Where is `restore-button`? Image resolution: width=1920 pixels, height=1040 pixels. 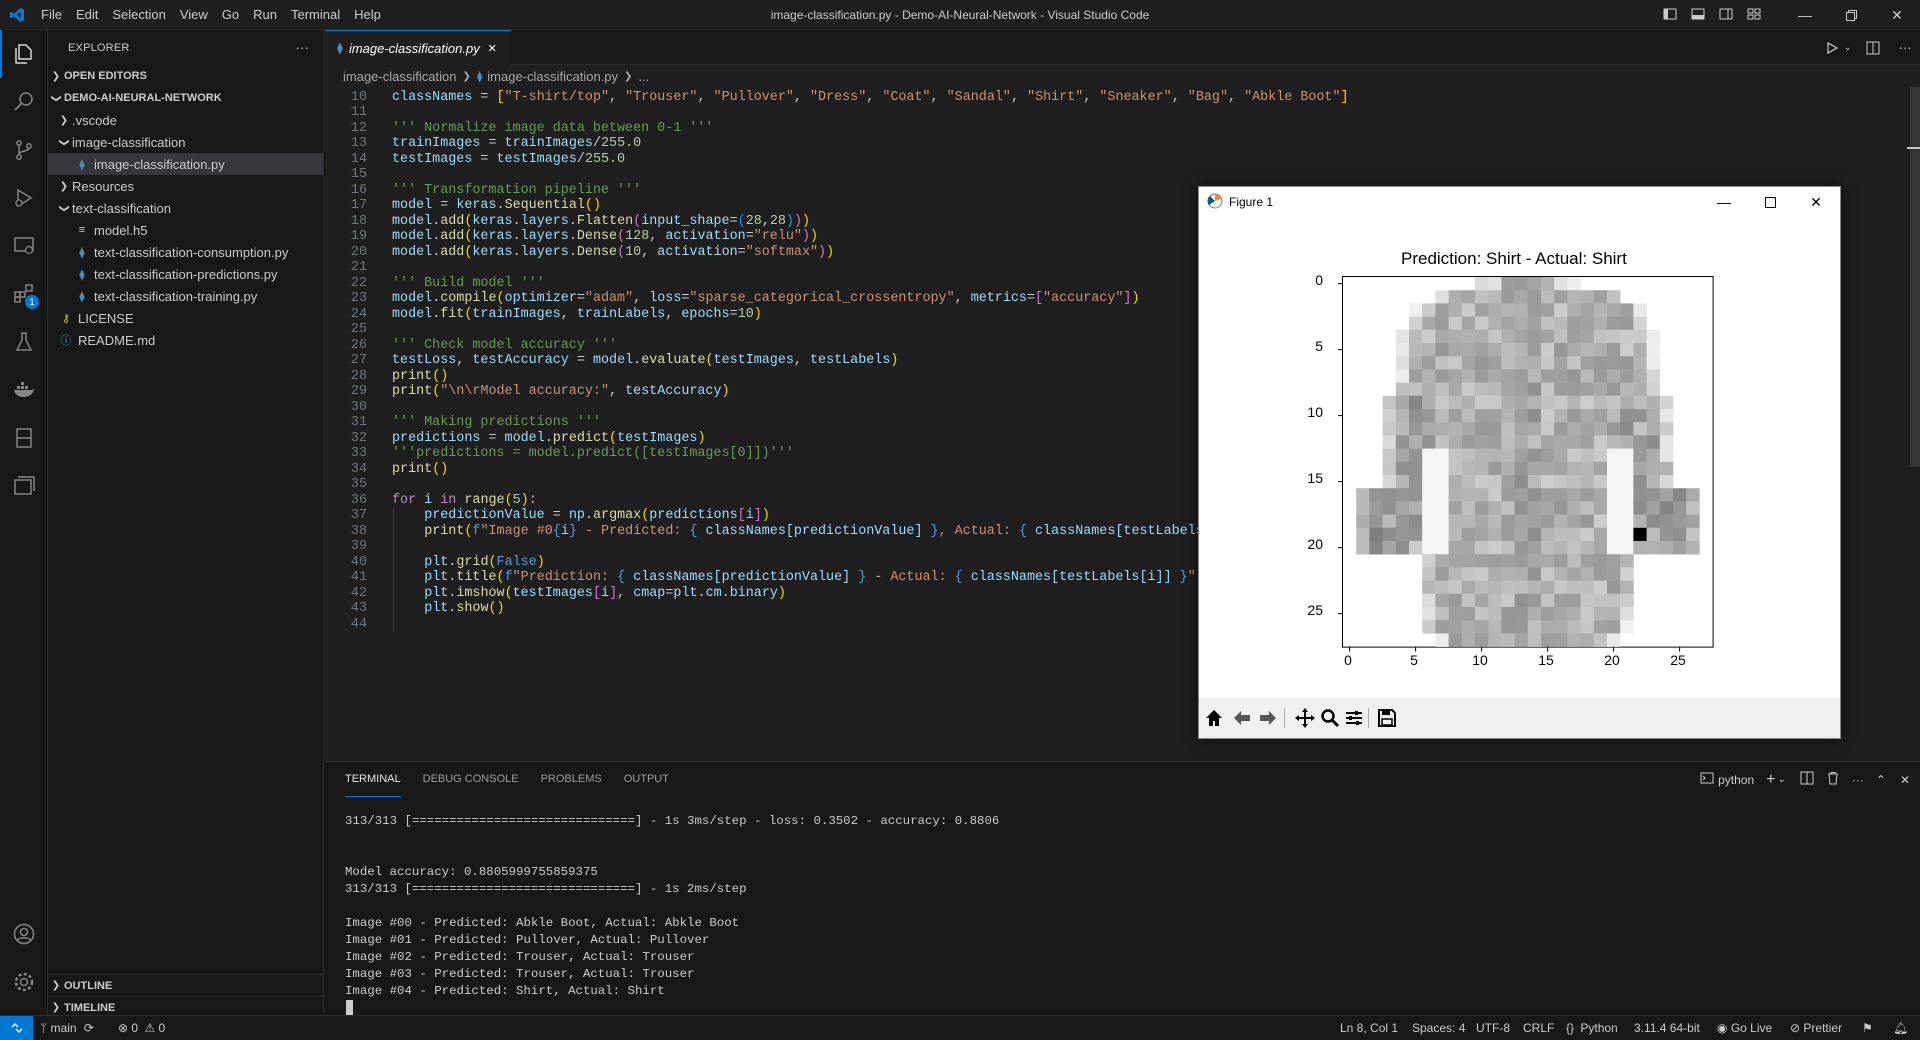
restore-button is located at coordinates (1851, 15).